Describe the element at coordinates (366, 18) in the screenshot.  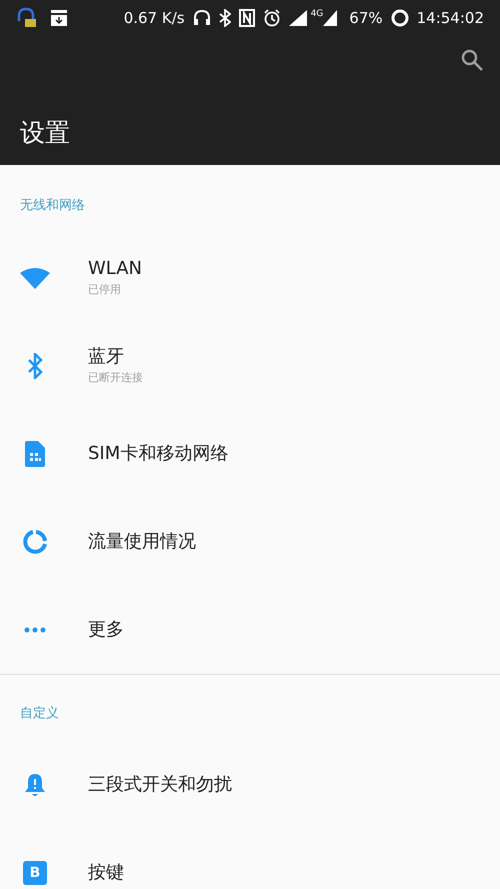
I see `battery-level: 67%` at that location.